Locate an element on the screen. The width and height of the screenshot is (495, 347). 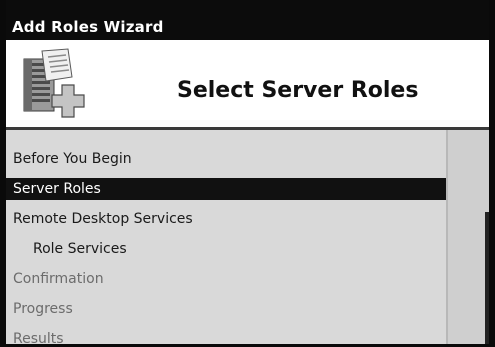
nav-item-label: Before You Begin is located at coordinates (72, 159).